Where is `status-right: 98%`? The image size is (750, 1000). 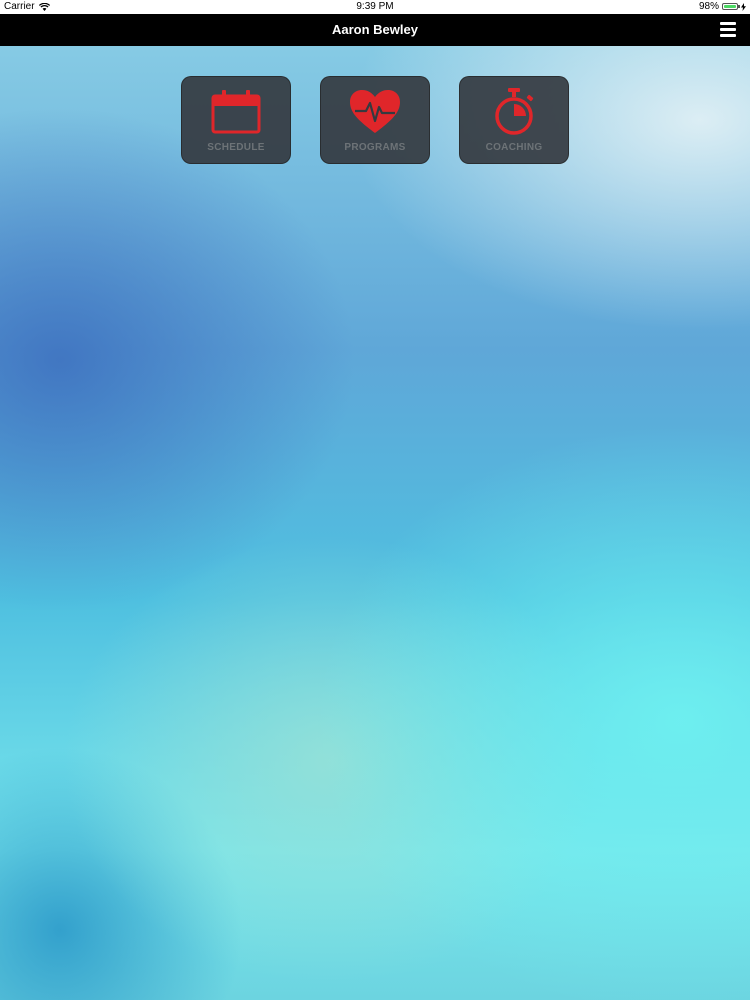 status-right: 98% is located at coordinates (722, 6).